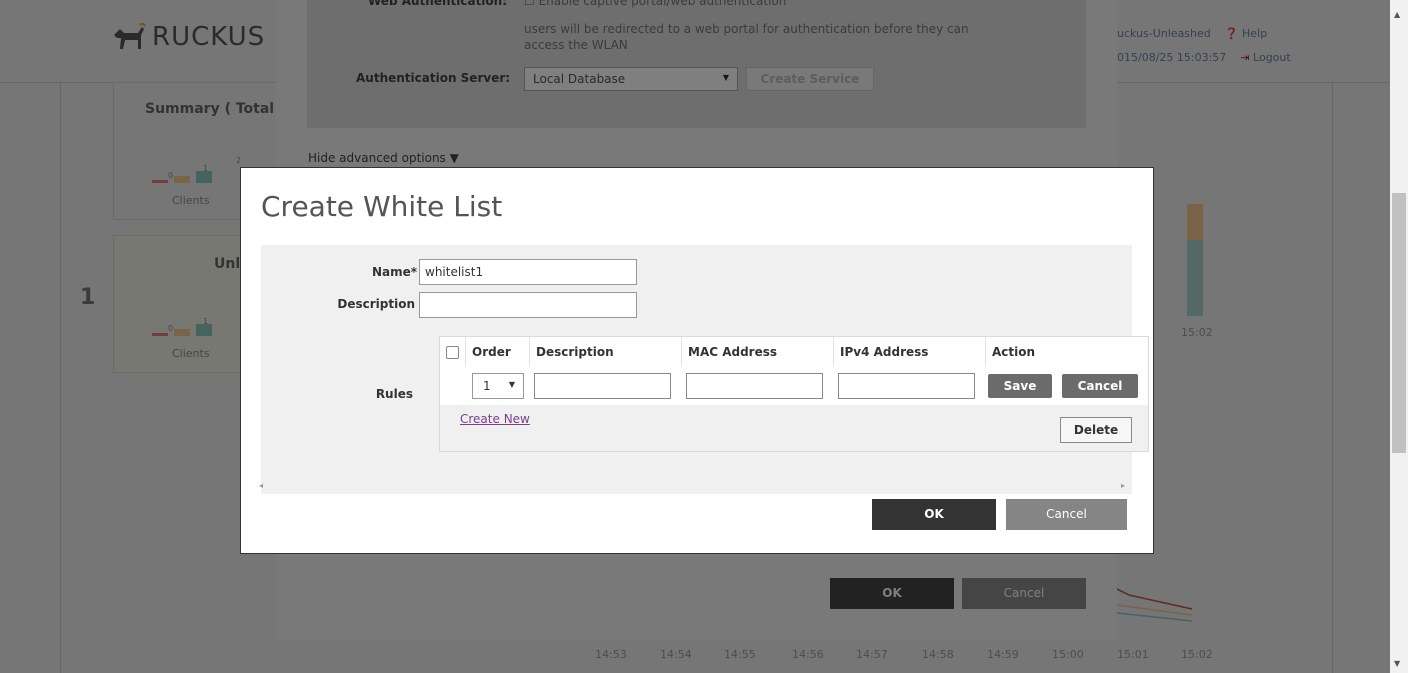  What do you see at coordinates (528, 272) in the screenshot?
I see `name-input` at bounding box center [528, 272].